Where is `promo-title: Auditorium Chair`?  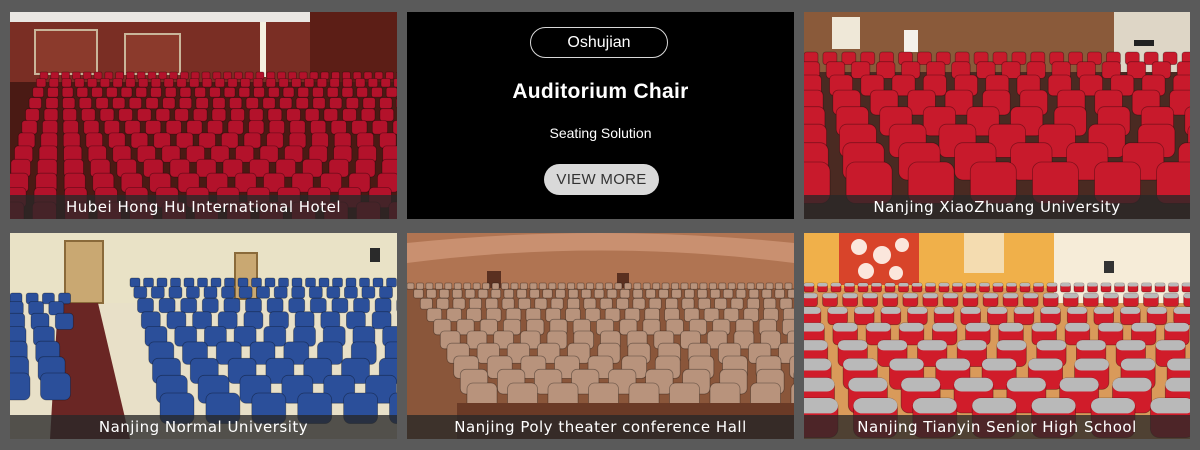 promo-title: Auditorium Chair is located at coordinates (600, 91).